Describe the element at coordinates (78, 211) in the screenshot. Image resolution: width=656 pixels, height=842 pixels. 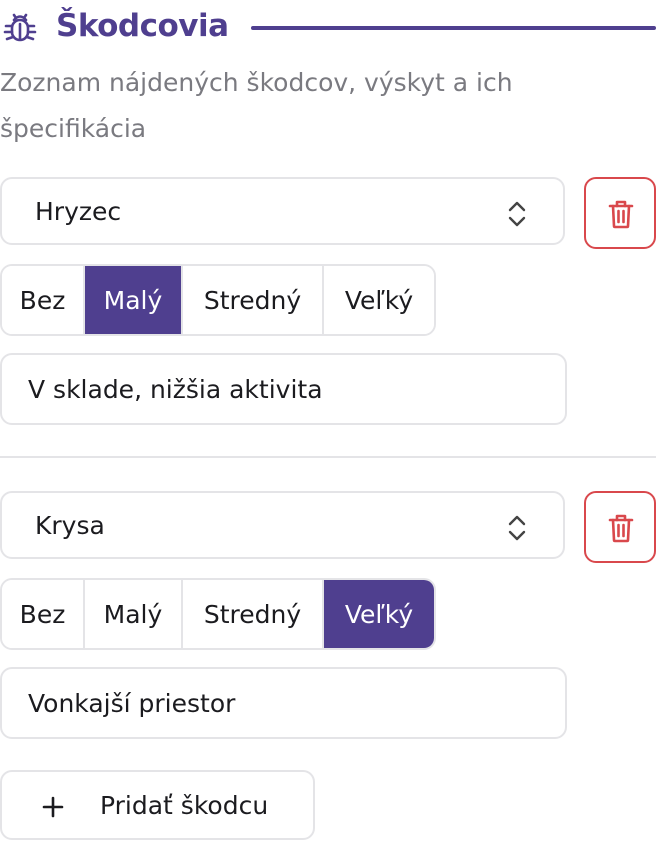
I see `pest-select-value: Hryzec` at that location.